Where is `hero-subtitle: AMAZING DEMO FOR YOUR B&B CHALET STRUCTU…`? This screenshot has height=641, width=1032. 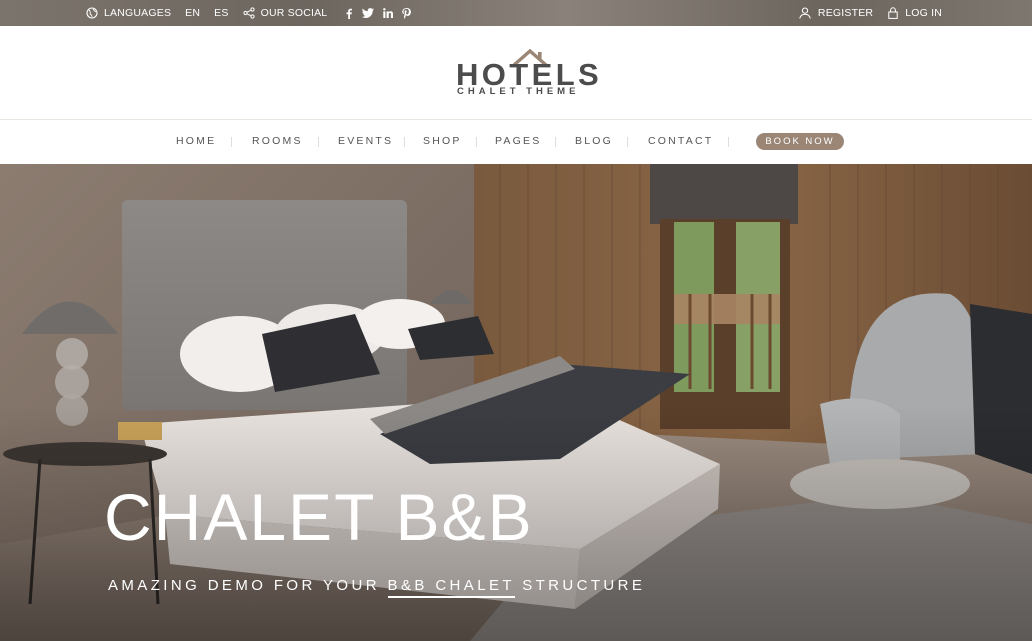
hero-subtitle: AMAZING DEMO FOR YOUR B&B CHALET STRUCTU… is located at coordinates (377, 587).